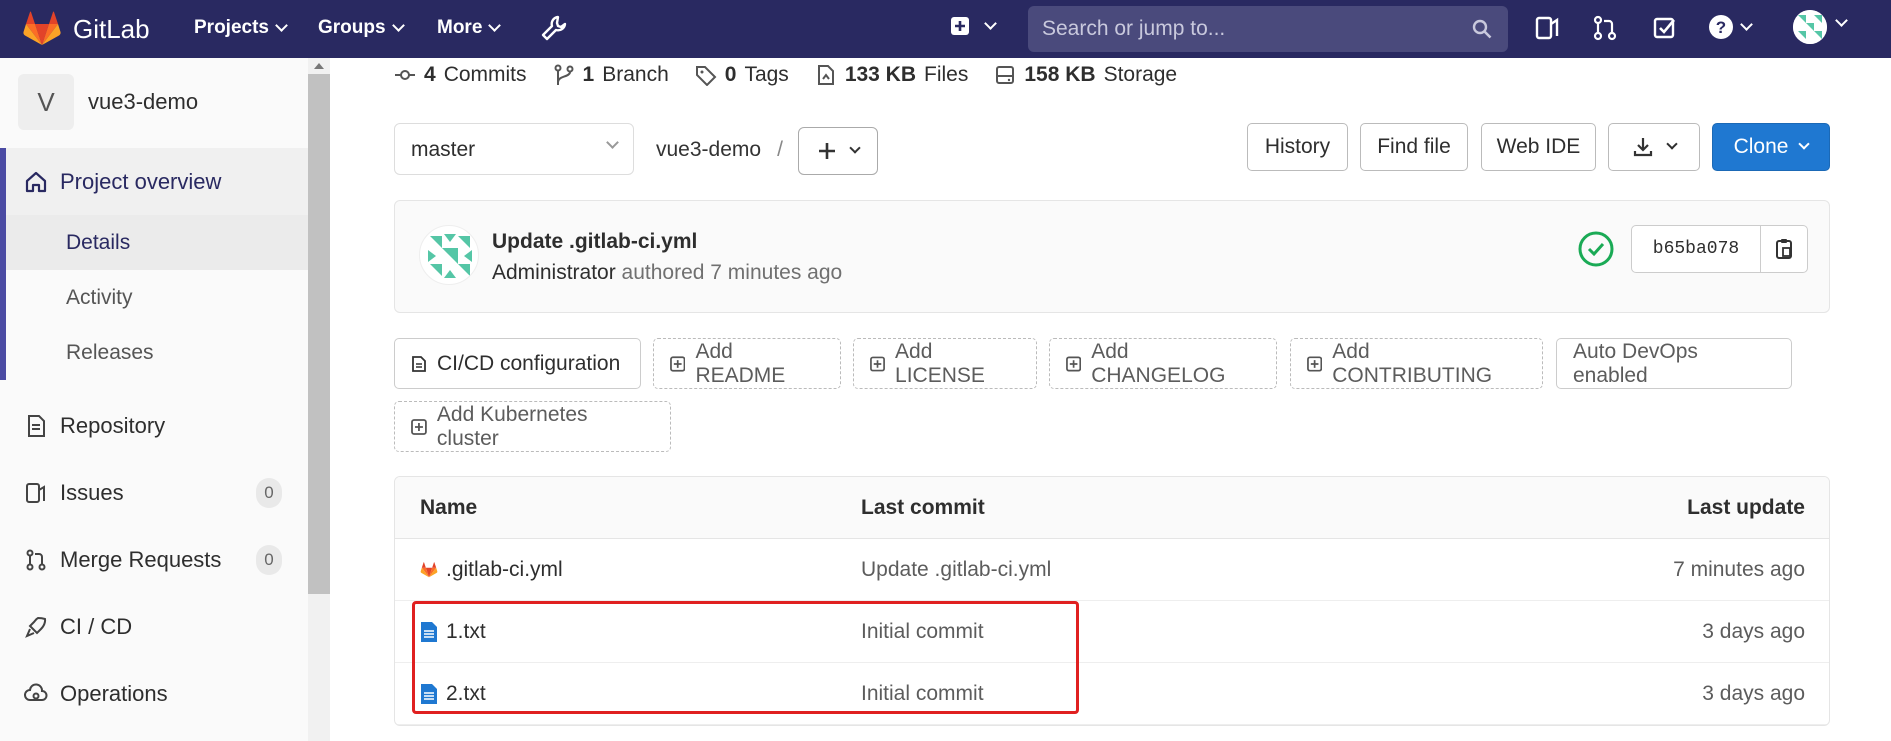 The image size is (1891, 741). Describe the element at coordinates (319, 334) in the screenshot. I see `scrollbar-thumb` at that location.